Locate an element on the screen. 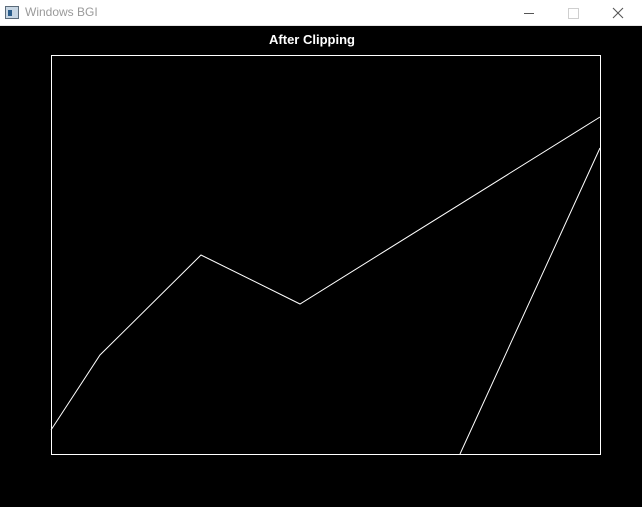 This screenshot has width=642, height=507. maximize-icon is located at coordinates (573, 13).